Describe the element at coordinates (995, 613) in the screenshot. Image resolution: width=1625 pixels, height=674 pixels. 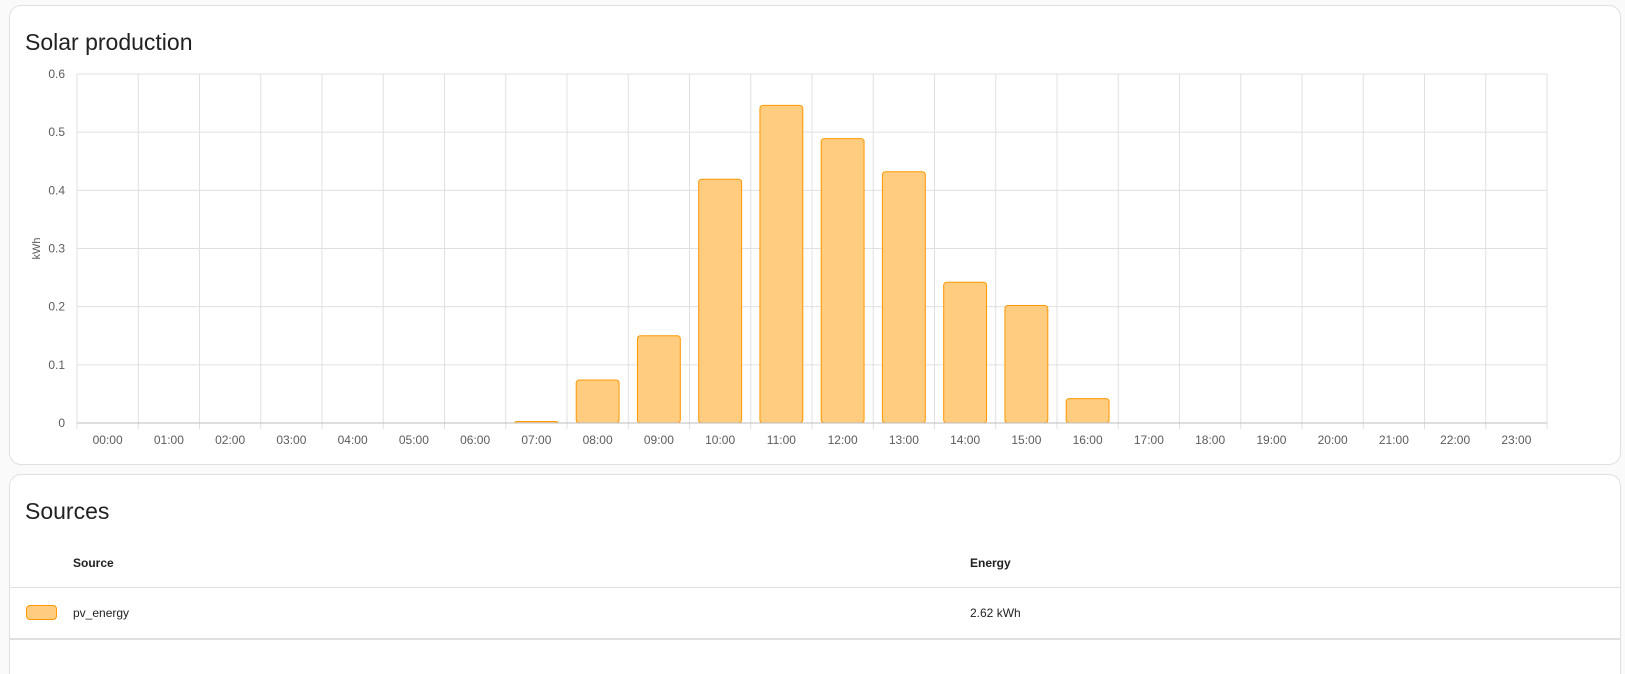
I see `source-energy: 2.62 kWh` at that location.